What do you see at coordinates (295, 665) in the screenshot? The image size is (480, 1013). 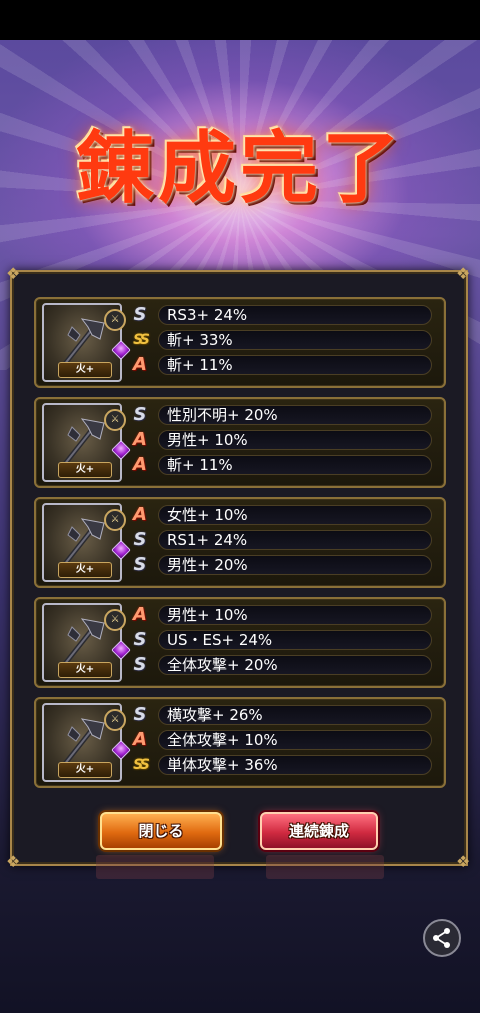 I see `ability-text: 全体攻撃+ 20%` at bounding box center [295, 665].